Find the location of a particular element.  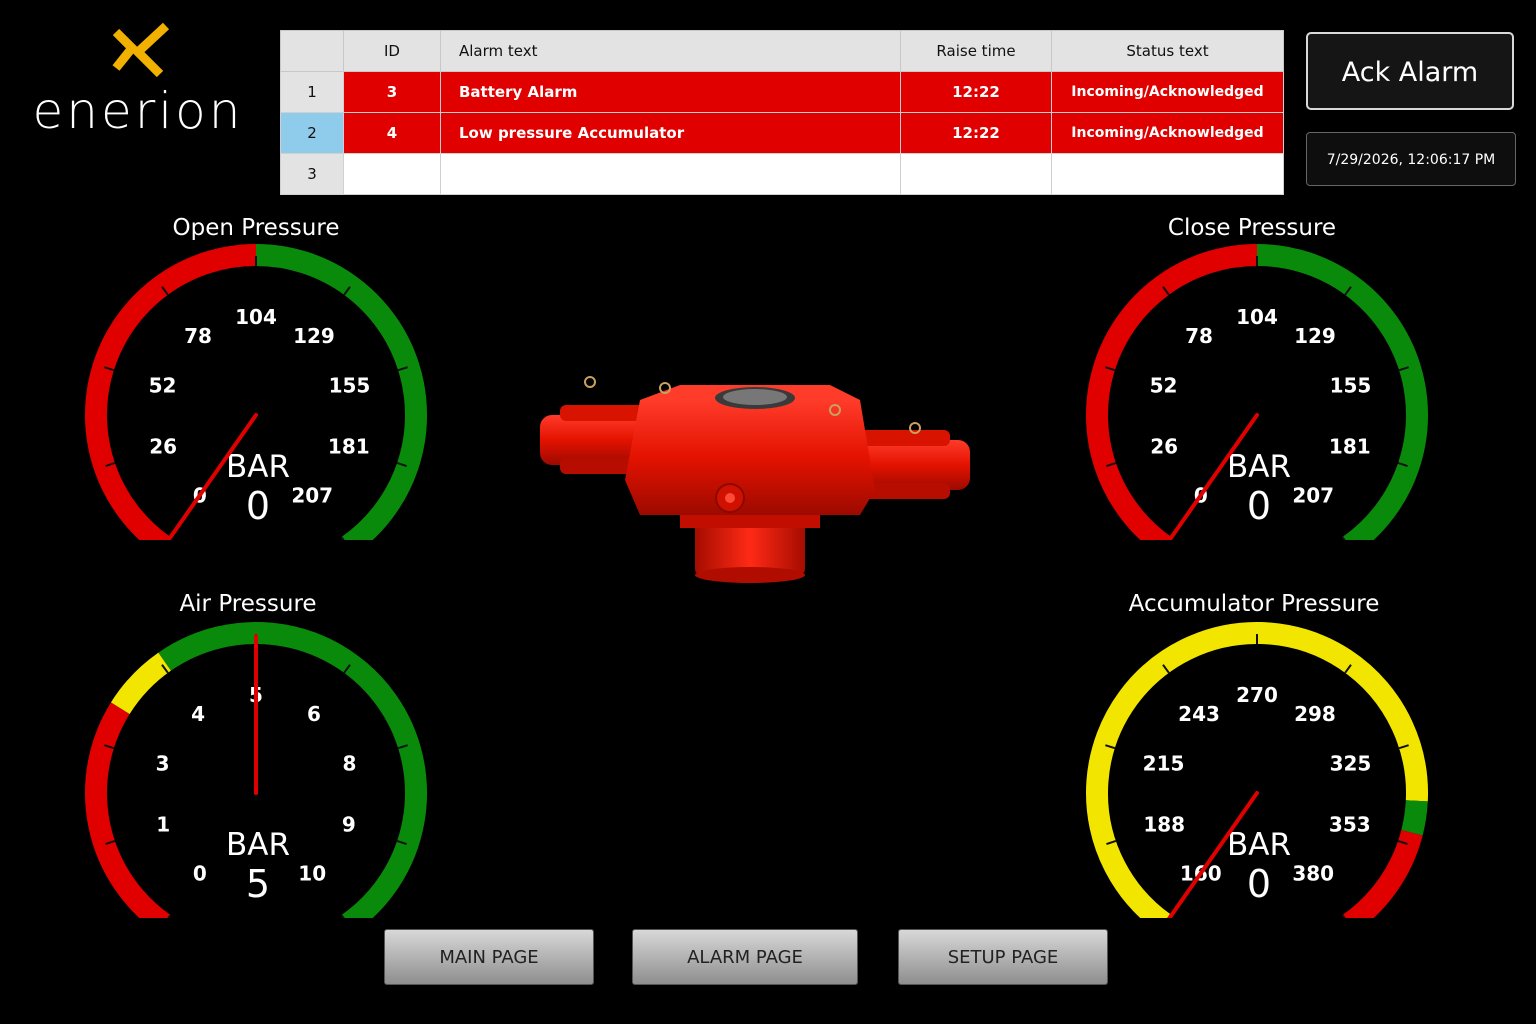

logo-wordmark: enerion is located at coordinates (138, 111).